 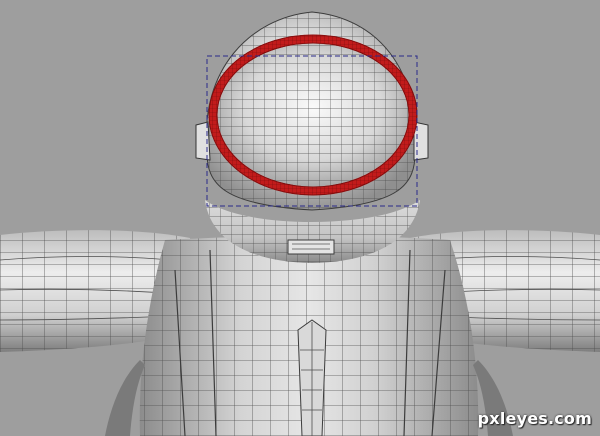 What do you see at coordinates (534, 418) in the screenshot?
I see `watermark-text: pxleyes.com` at bounding box center [534, 418].